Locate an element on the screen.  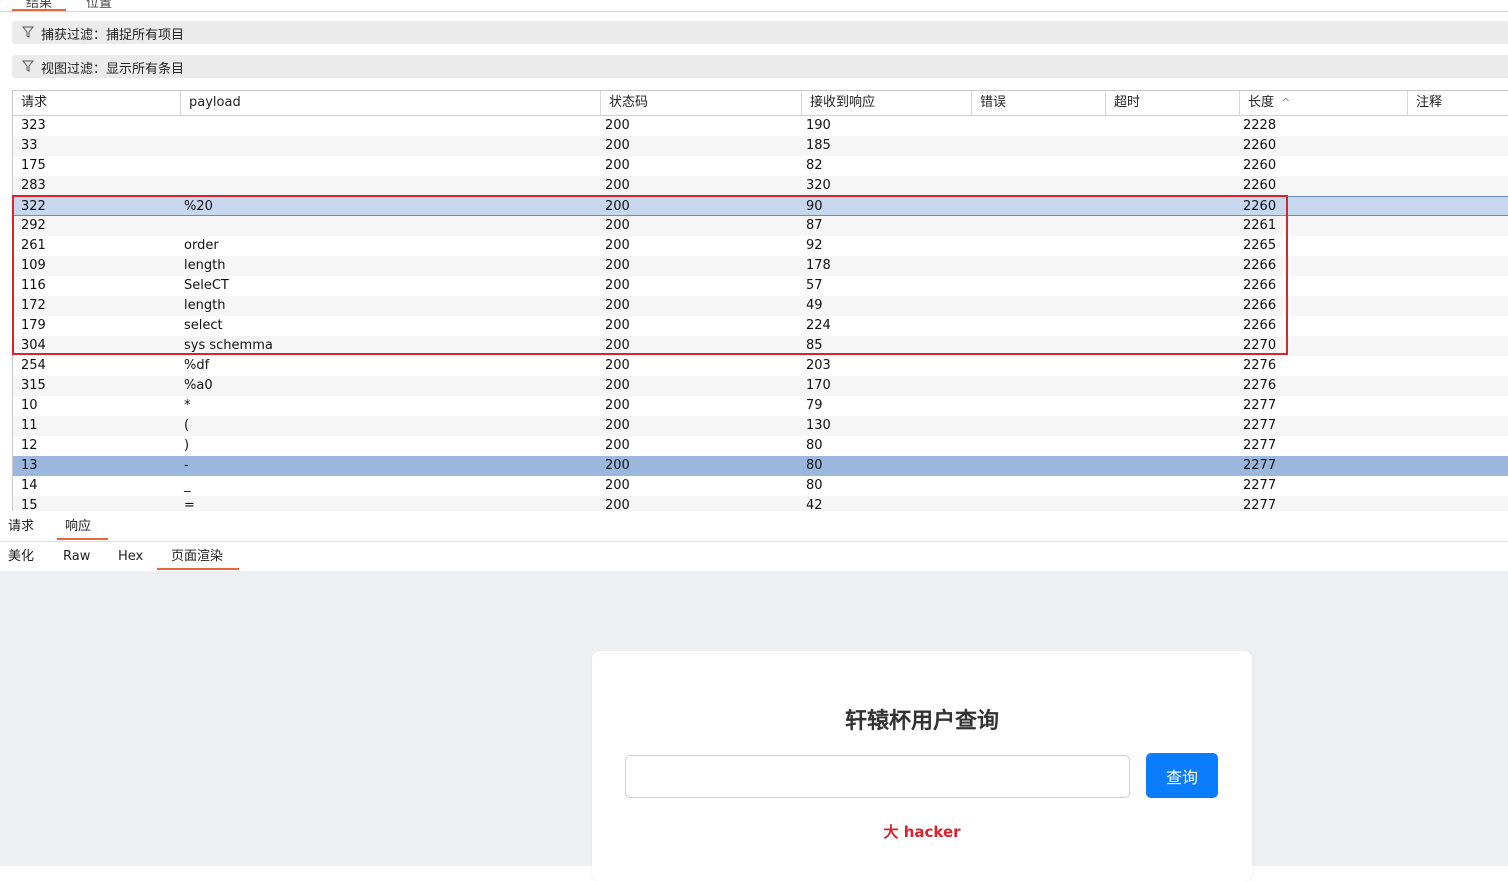
tab-raw: Raw is located at coordinates (76, 557).